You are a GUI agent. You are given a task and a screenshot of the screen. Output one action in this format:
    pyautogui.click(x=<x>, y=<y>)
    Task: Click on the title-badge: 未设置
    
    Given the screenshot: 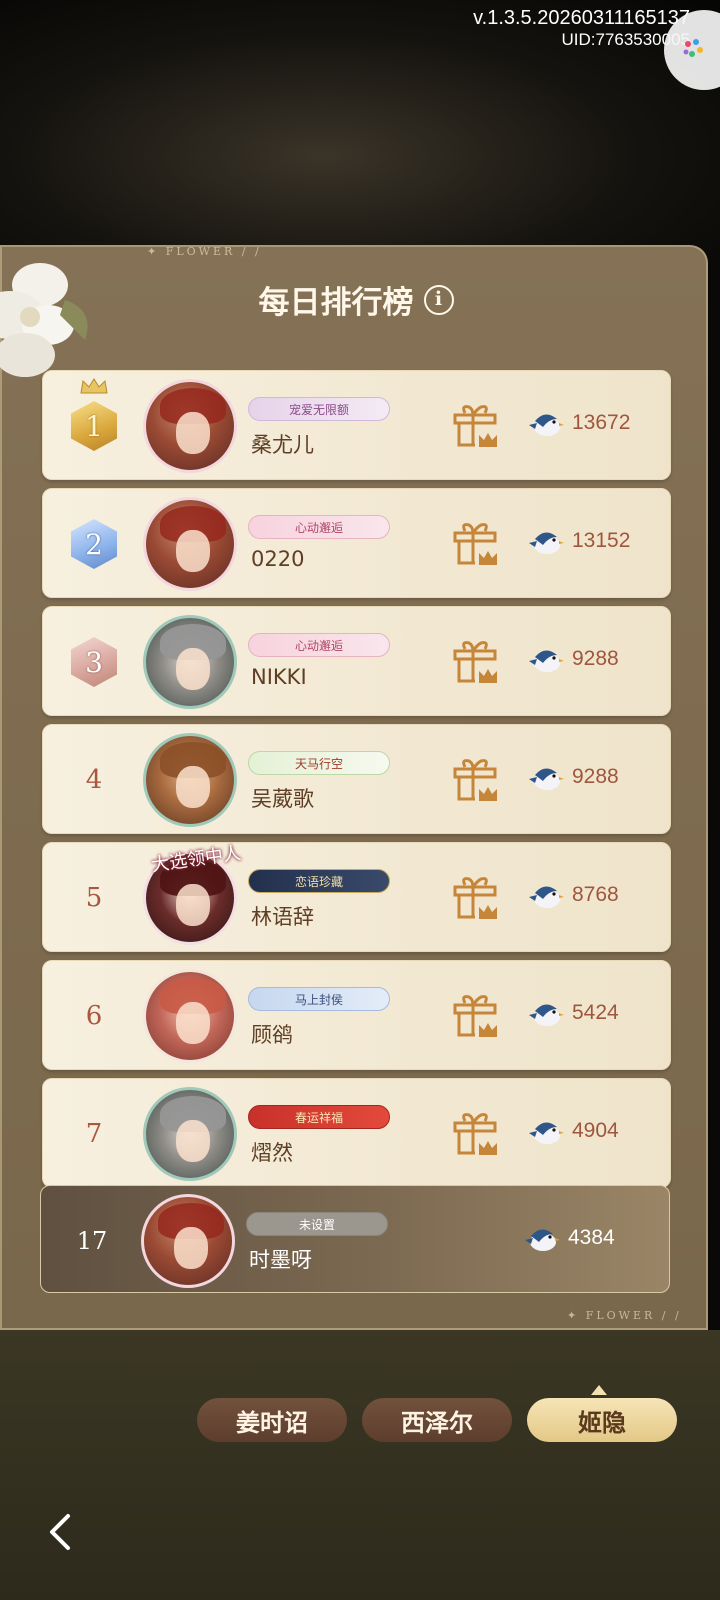 What is the action you would take?
    pyautogui.click(x=317, y=1224)
    